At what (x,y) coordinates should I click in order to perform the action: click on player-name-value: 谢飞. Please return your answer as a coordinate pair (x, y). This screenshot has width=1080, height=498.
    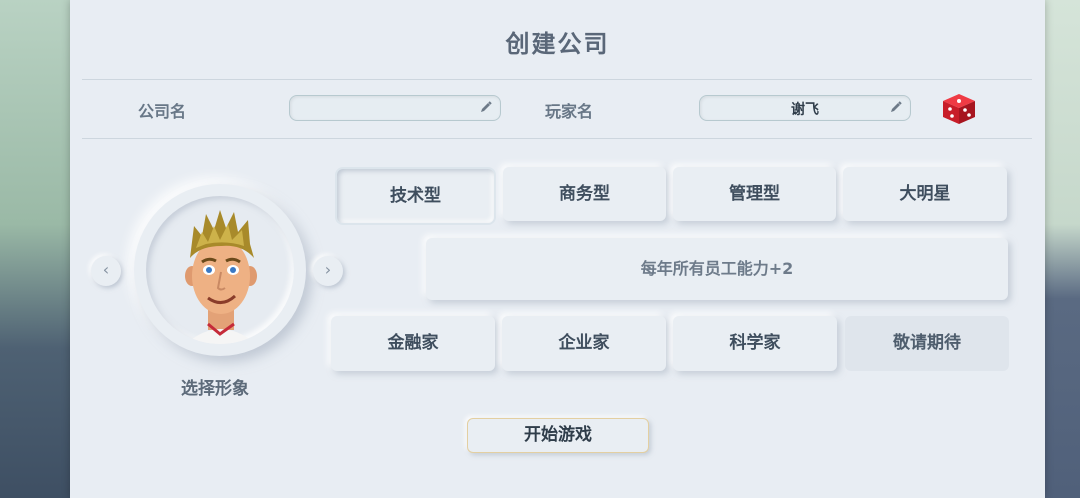
    Looking at the image, I should click on (805, 110).